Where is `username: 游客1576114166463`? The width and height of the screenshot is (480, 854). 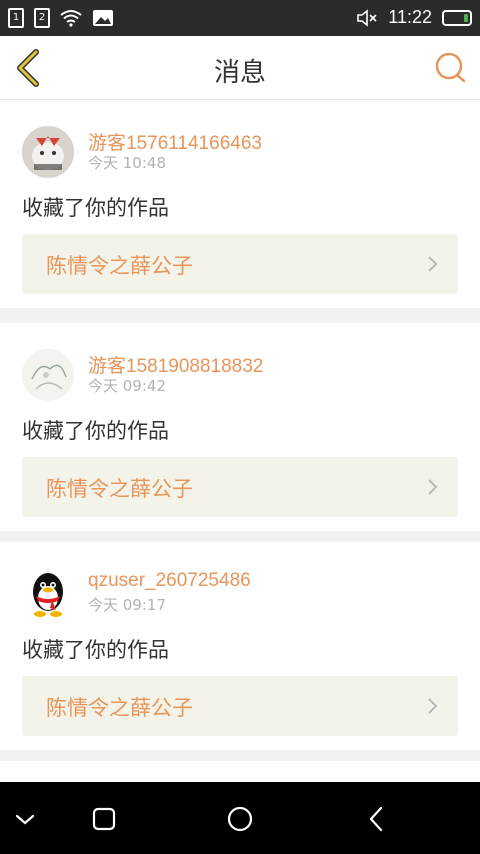 username: 游客1576114166463 is located at coordinates (175, 141).